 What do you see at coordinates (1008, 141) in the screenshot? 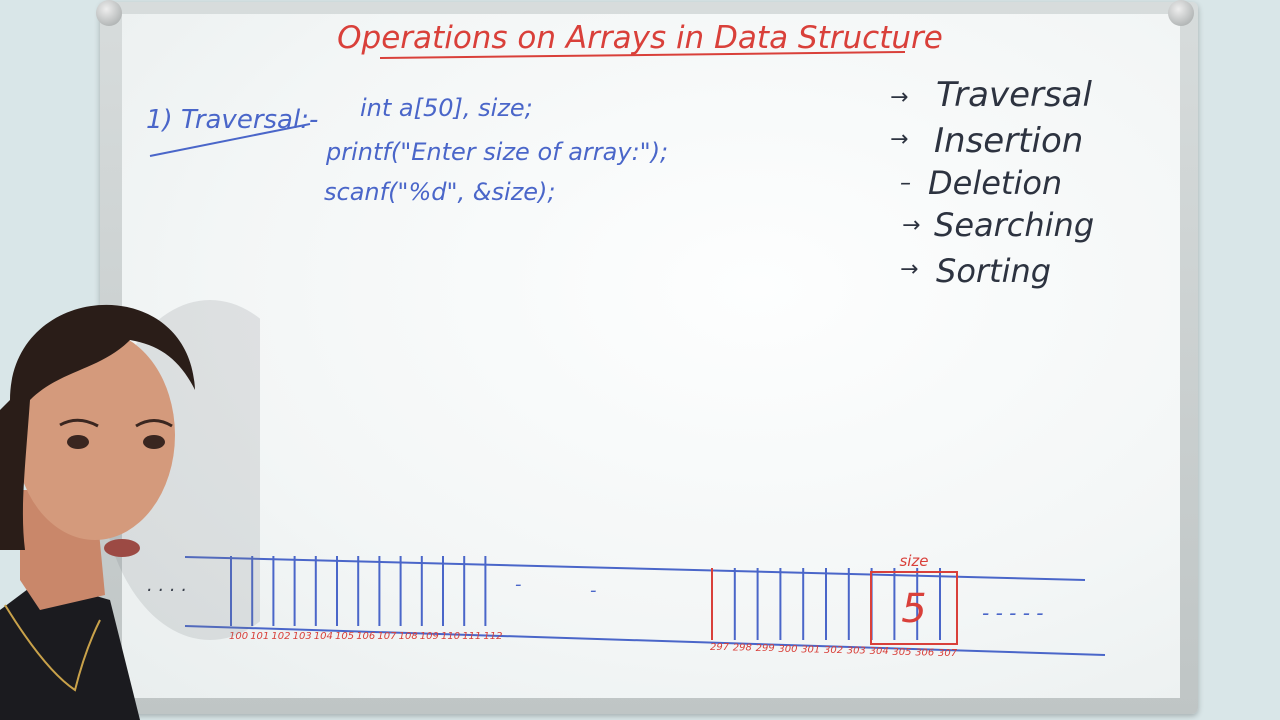
I see `operation-insertion: Insertion` at bounding box center [1008, 141].